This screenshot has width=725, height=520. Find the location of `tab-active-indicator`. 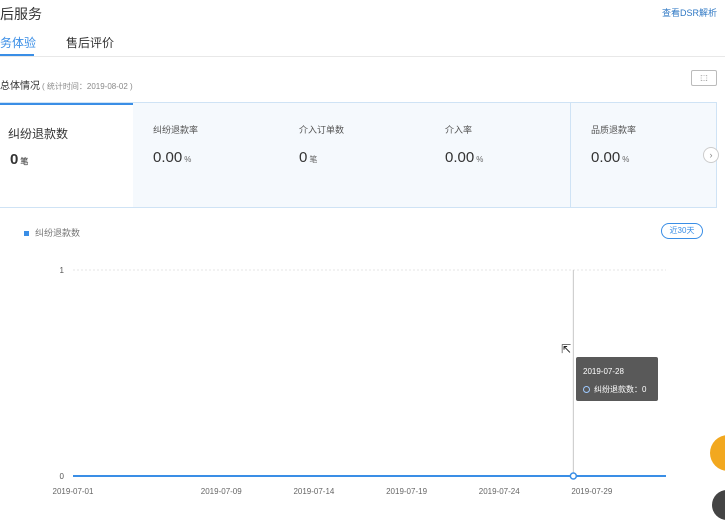

tab-active-indicator is located at coordinates (17, 55).